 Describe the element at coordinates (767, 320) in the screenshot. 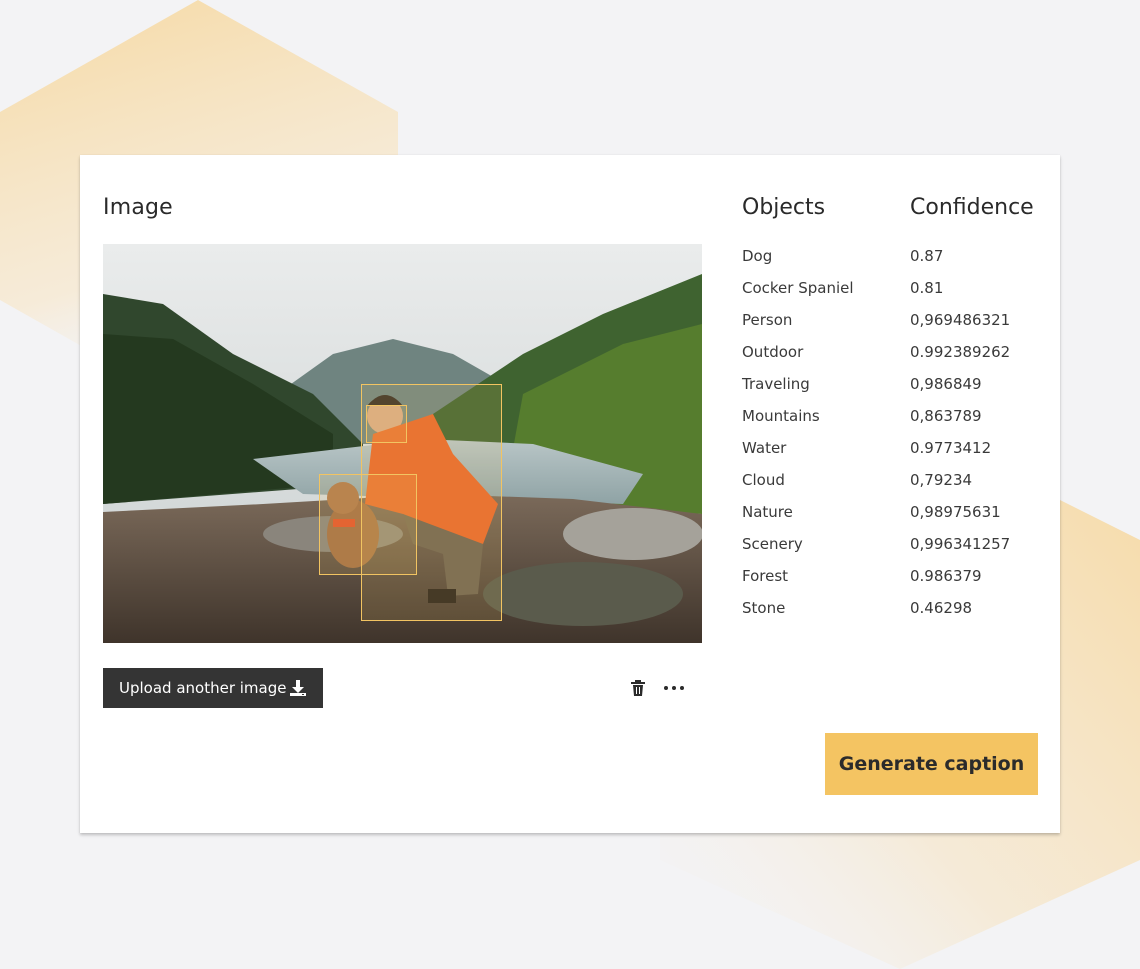

I see `object-name: Person` at that location.